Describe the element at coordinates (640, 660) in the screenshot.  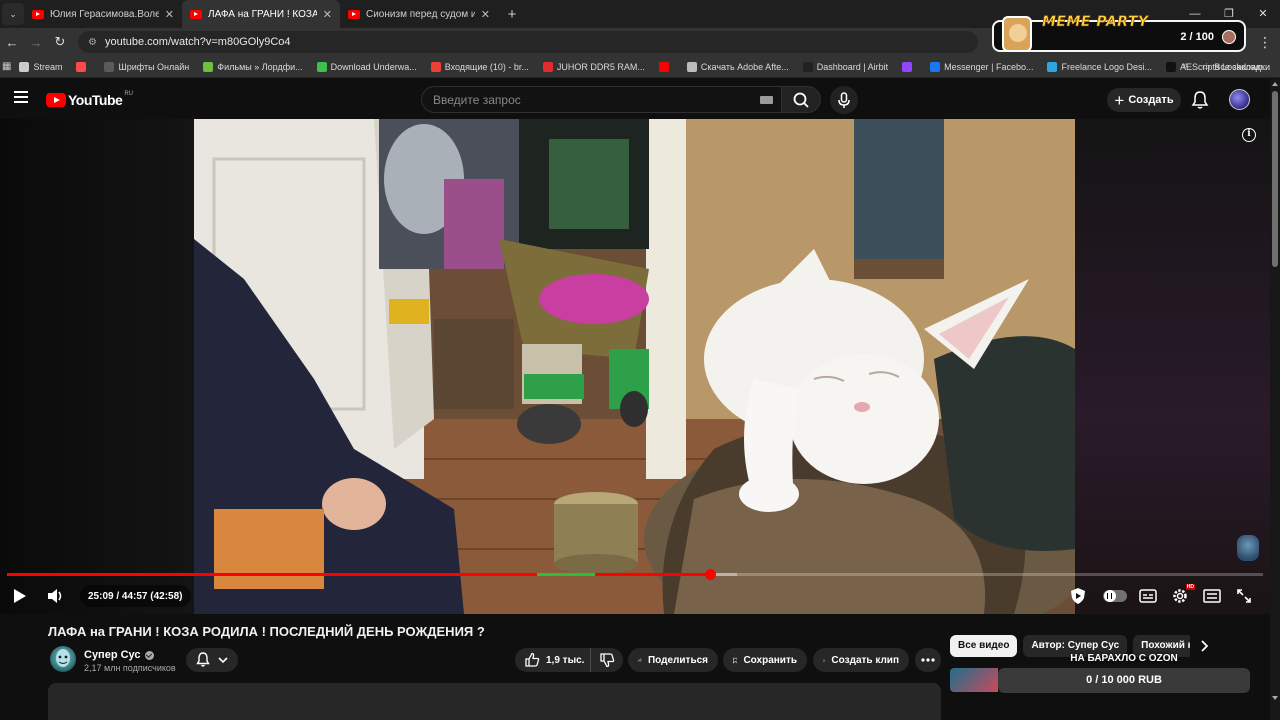
I see `share-icon` at that location.